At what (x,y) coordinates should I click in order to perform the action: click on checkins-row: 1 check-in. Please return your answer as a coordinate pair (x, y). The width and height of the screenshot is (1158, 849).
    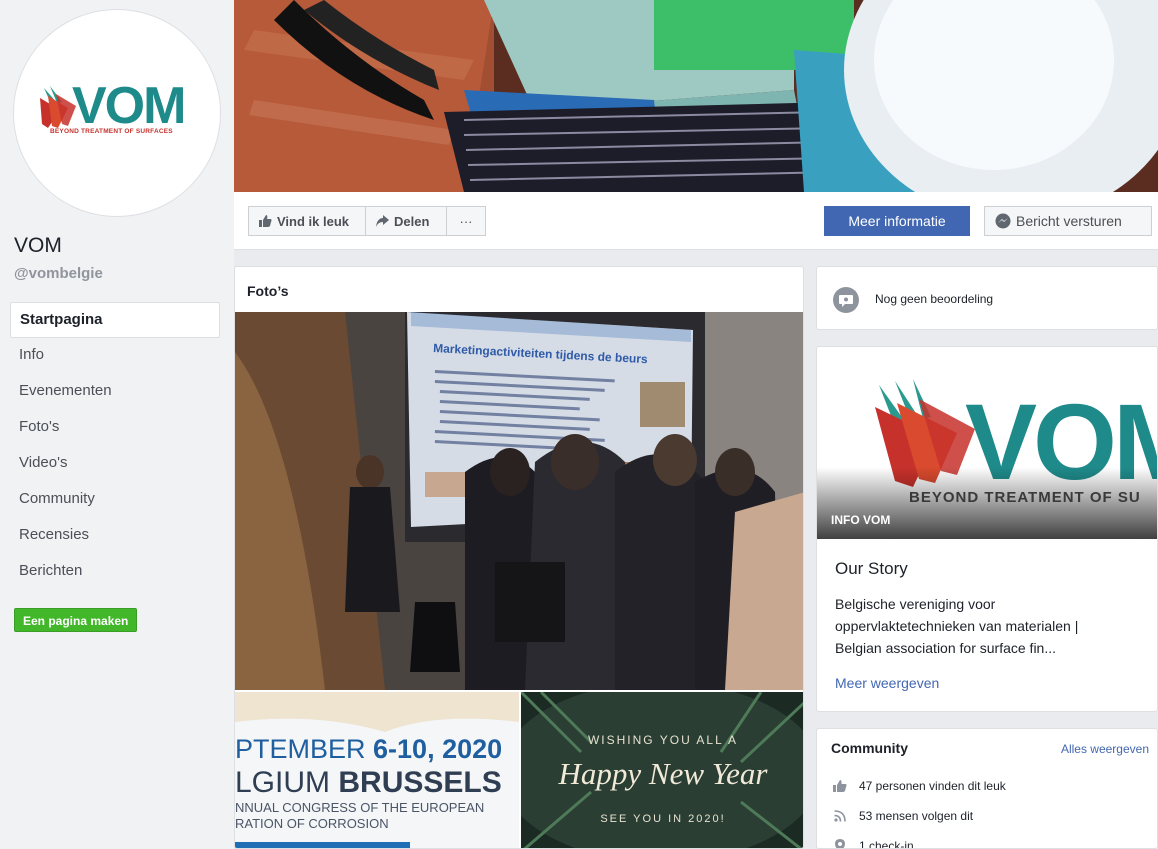
    Looking at the image, I should click on (873, 844).